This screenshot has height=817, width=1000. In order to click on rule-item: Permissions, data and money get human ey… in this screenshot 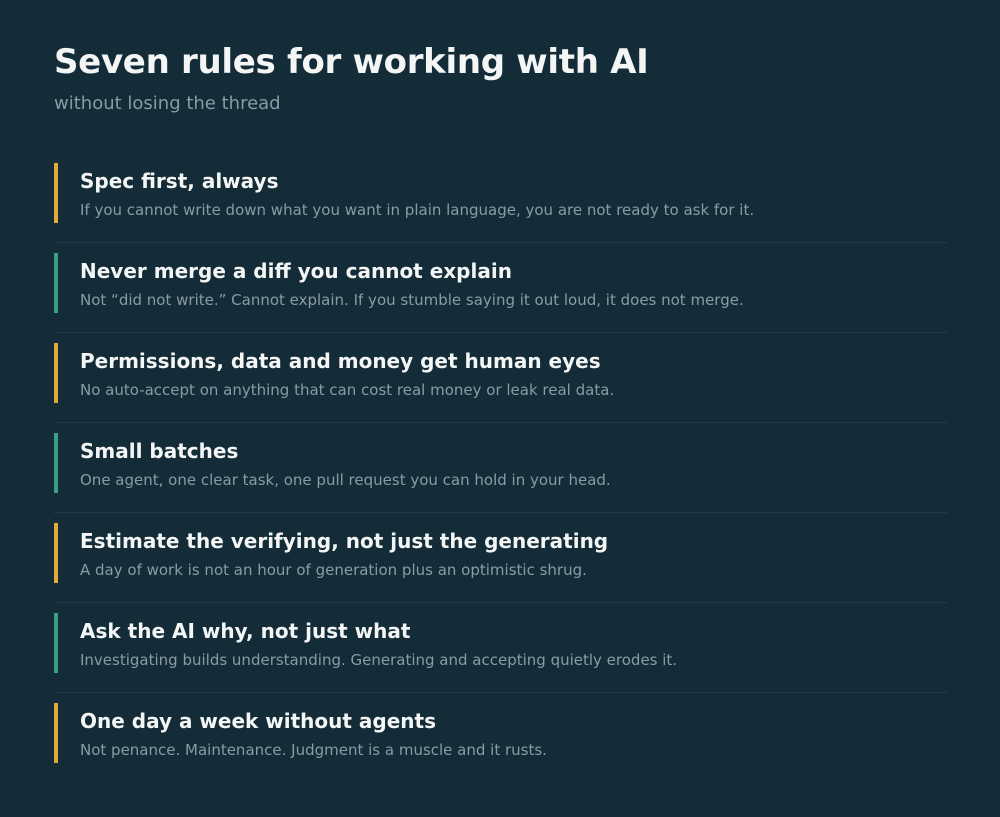, I will do `click(500, 378)`.